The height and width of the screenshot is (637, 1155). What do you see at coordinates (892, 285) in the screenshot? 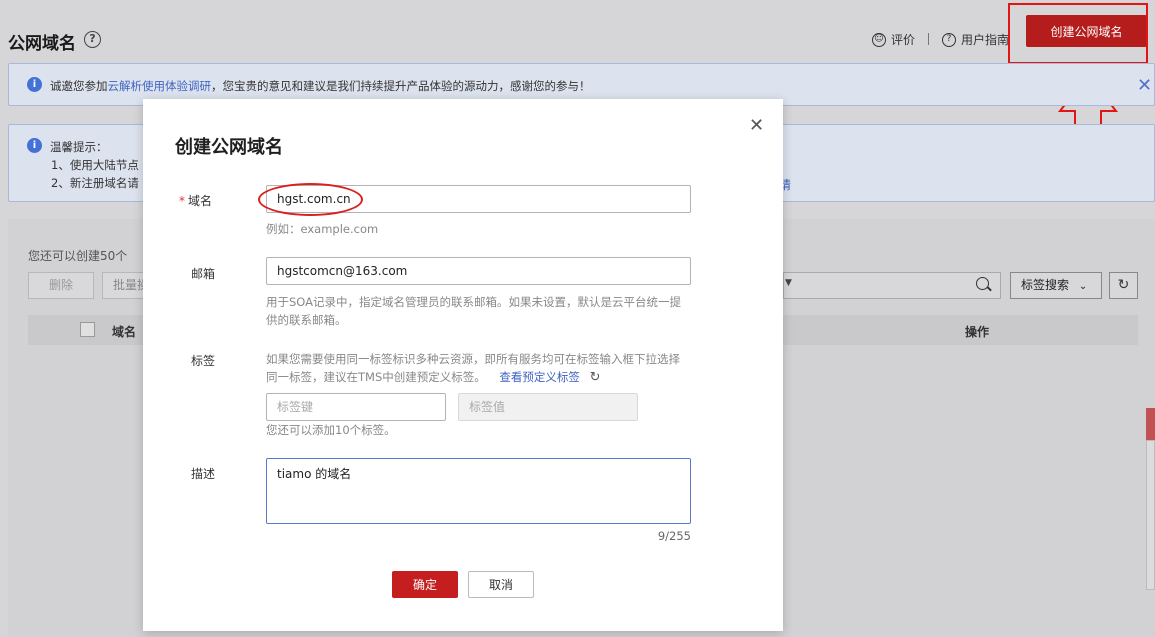
I see `search-input` at bounding box center [892, 285].